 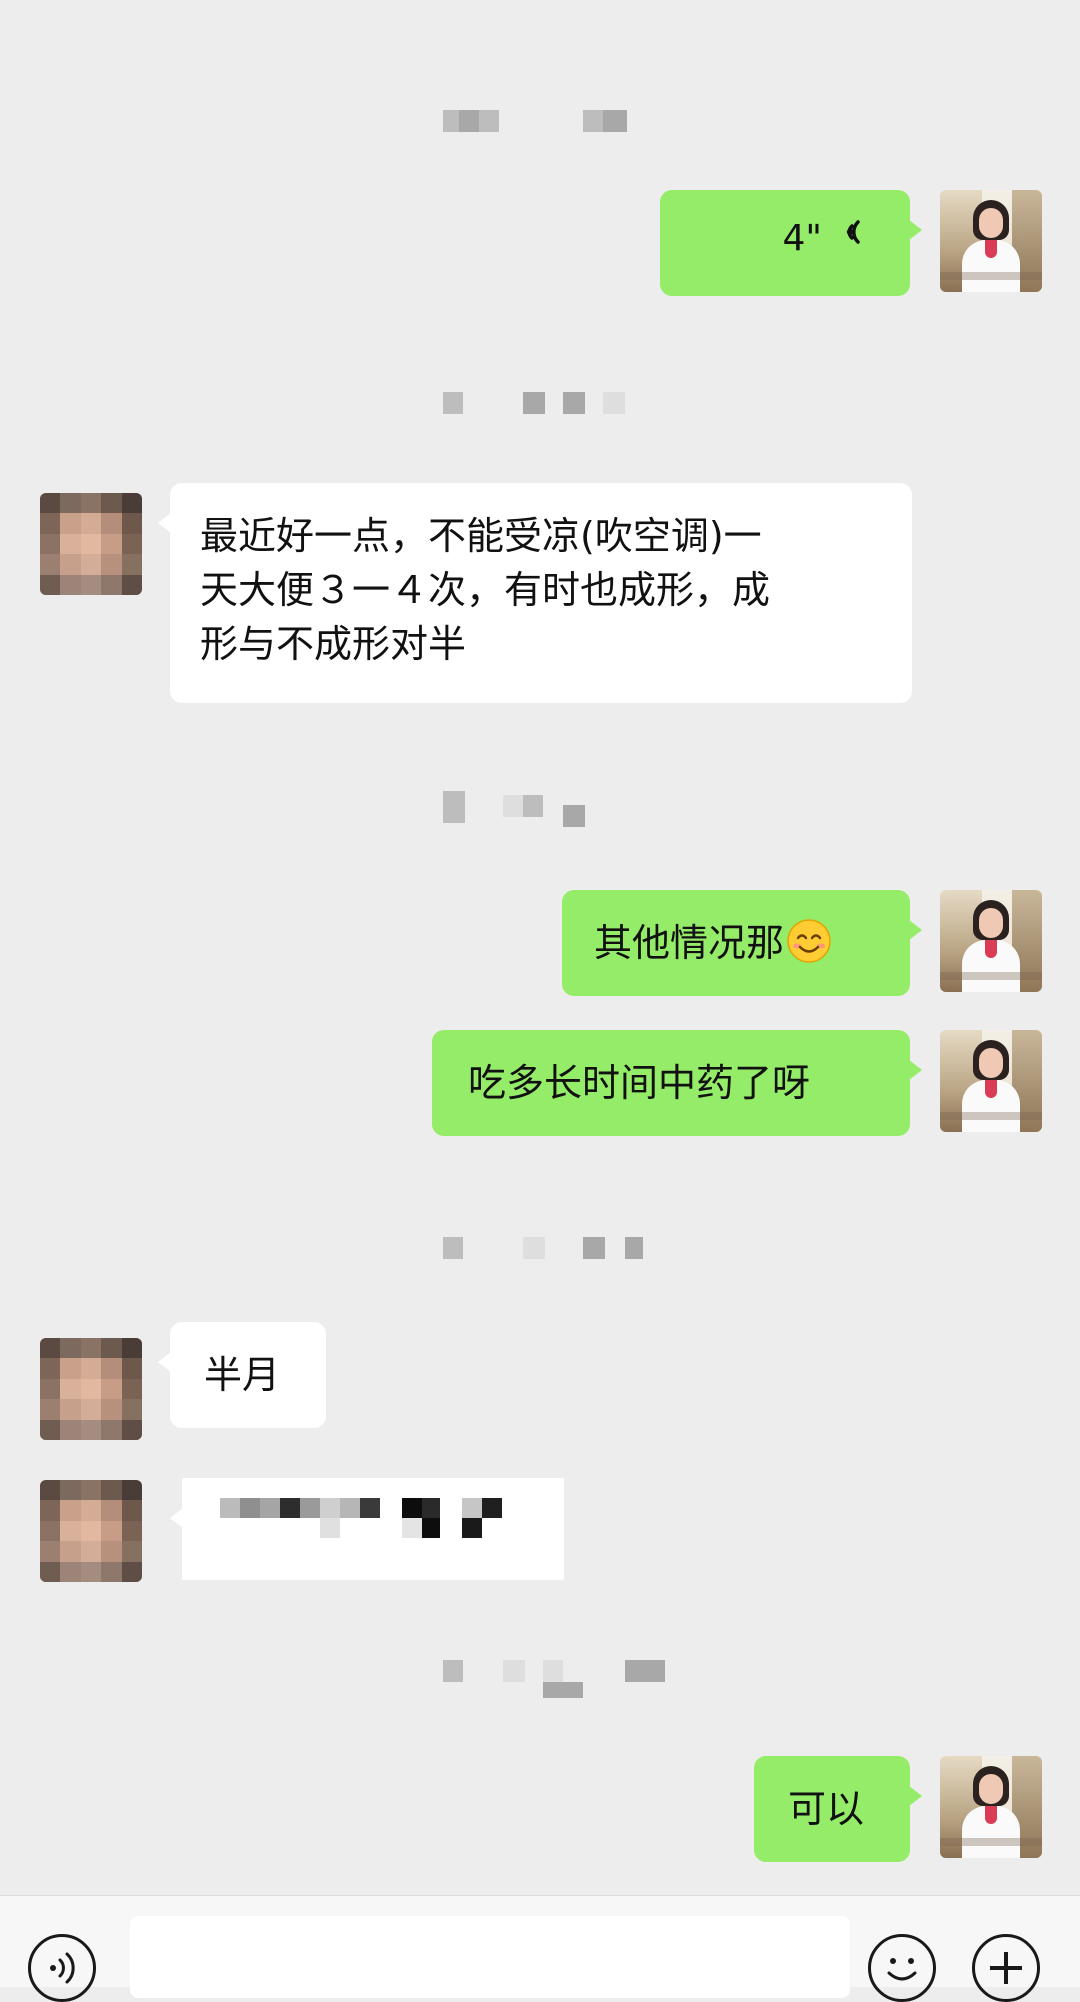 What do you see at coordinates (485, 590) in the screenshot?
I see `message-text: 最近好一点，不能受凉(吹空调)一 天大便３一４次，有时也成形，成 形与不成形对半` at bounding box center [485, 590].